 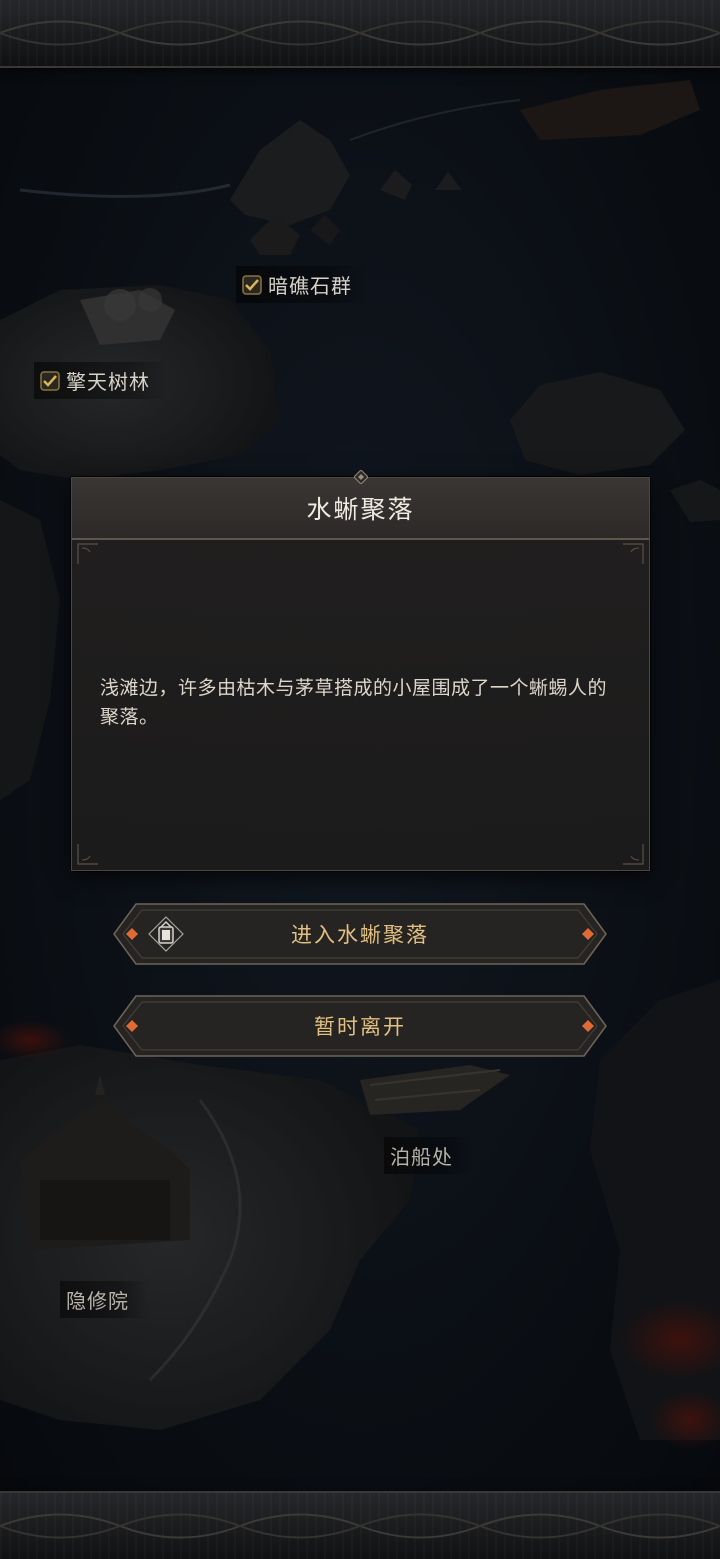 I want to click on enter-settlement-button: 进入水蜥聚落, so click(x=360, y=934).